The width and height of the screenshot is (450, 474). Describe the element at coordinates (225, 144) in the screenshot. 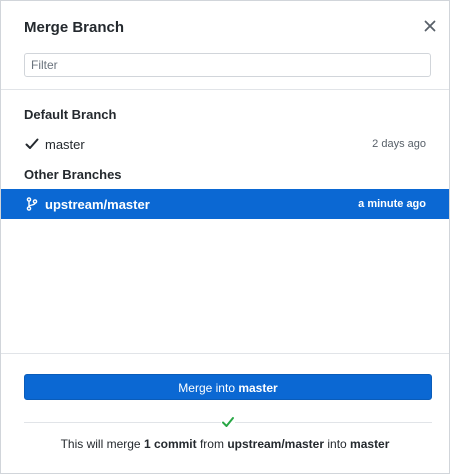

I see `branch-item-master: master 2 days ago` at that location.